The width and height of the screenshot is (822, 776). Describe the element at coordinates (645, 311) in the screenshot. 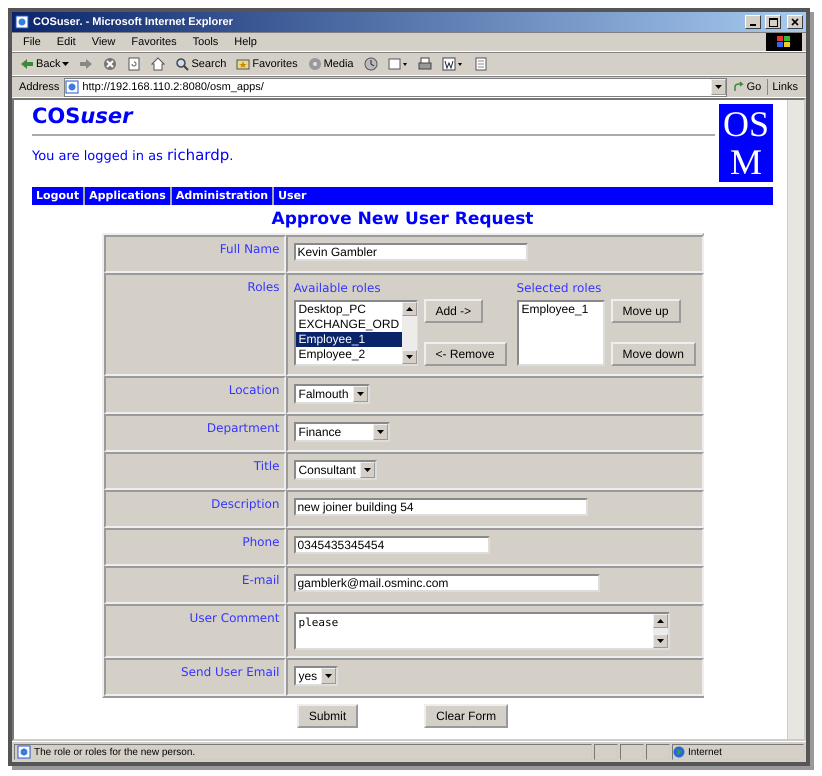

I see `move-up-button: Move up` at that location.